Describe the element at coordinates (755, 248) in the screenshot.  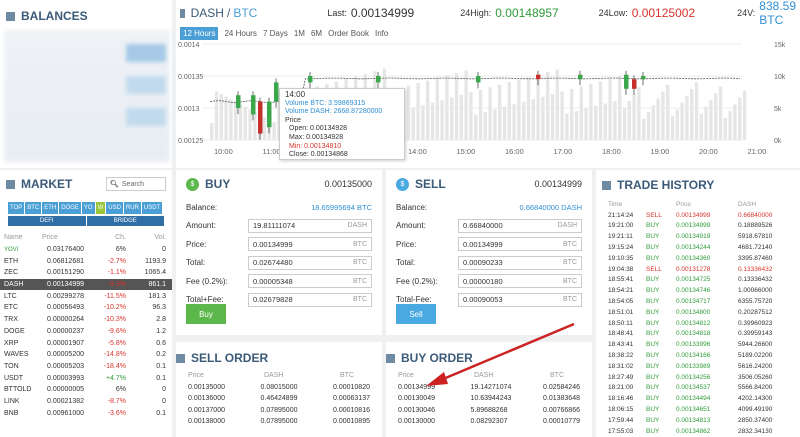
I see `trade-amount: 4681.72140` at that location.